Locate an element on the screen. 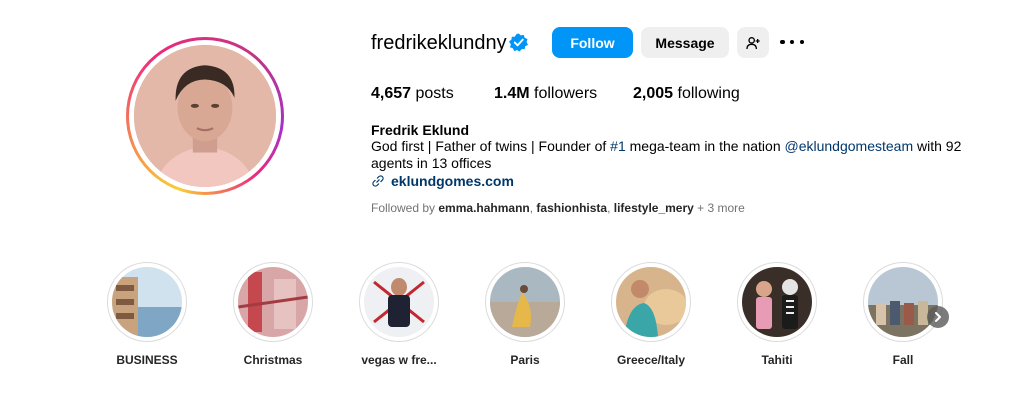 The height and width of the screenshot is (407, 1024). bio-text-start: God first | Father of twins | Founder of is located at coordinates (491, 146).